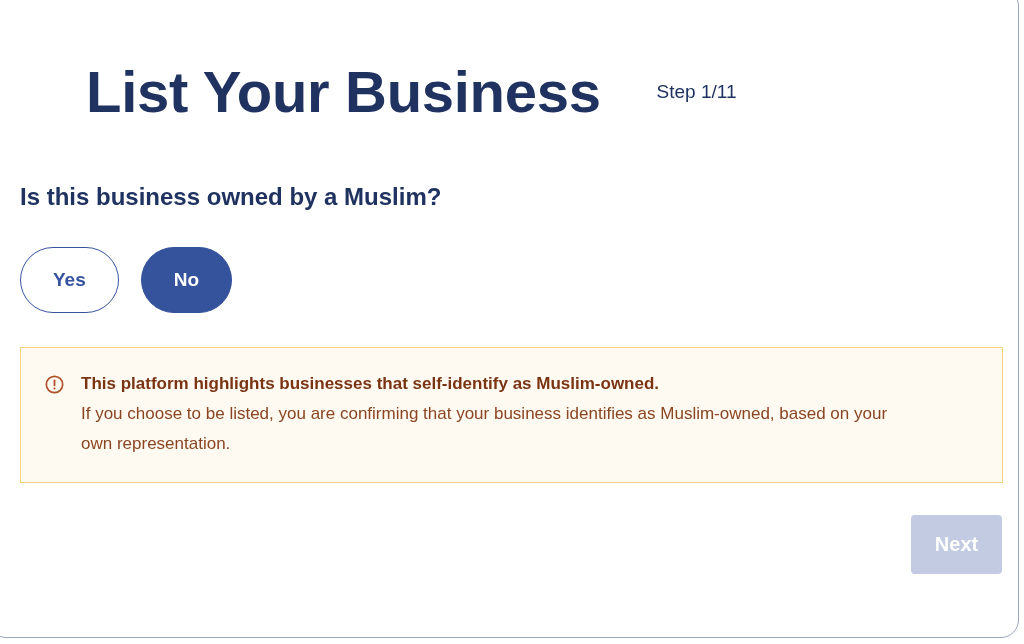  I want to click on question-label: Is this business owned by a Muslim?, so click(231, 197).